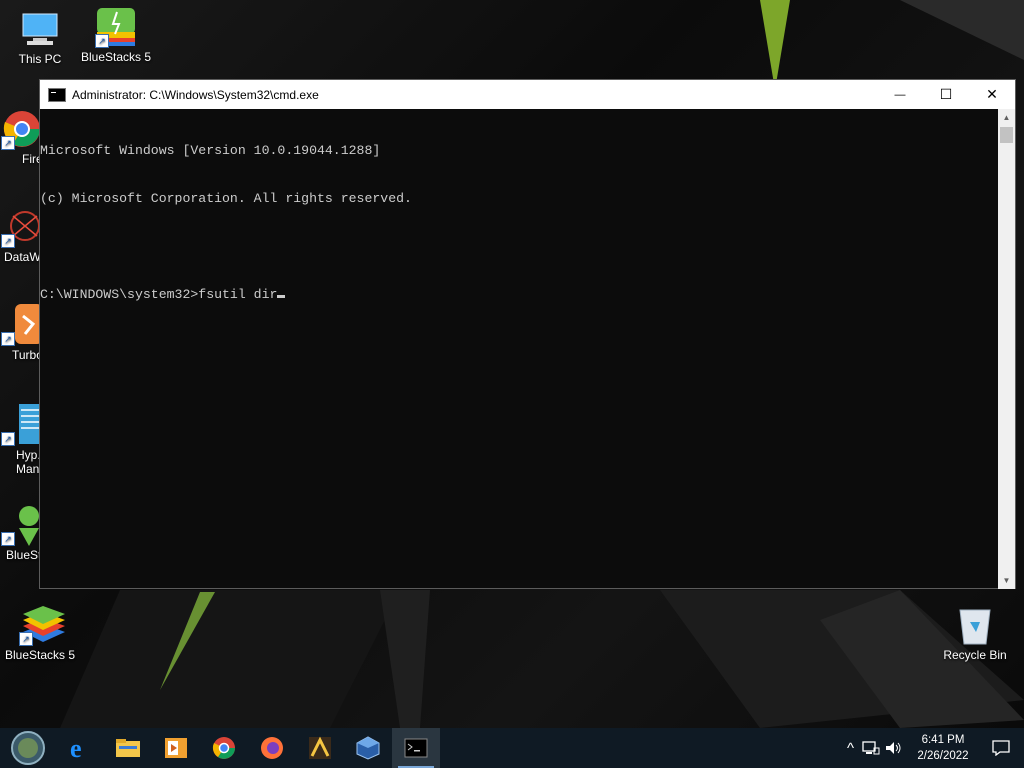  I want to click on taskbar-firefox, so click(272, 748).